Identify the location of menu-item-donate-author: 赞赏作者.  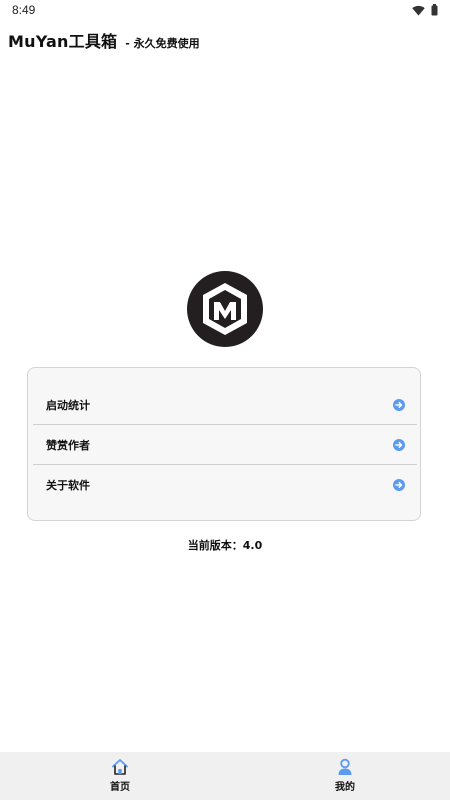
(225, 445).